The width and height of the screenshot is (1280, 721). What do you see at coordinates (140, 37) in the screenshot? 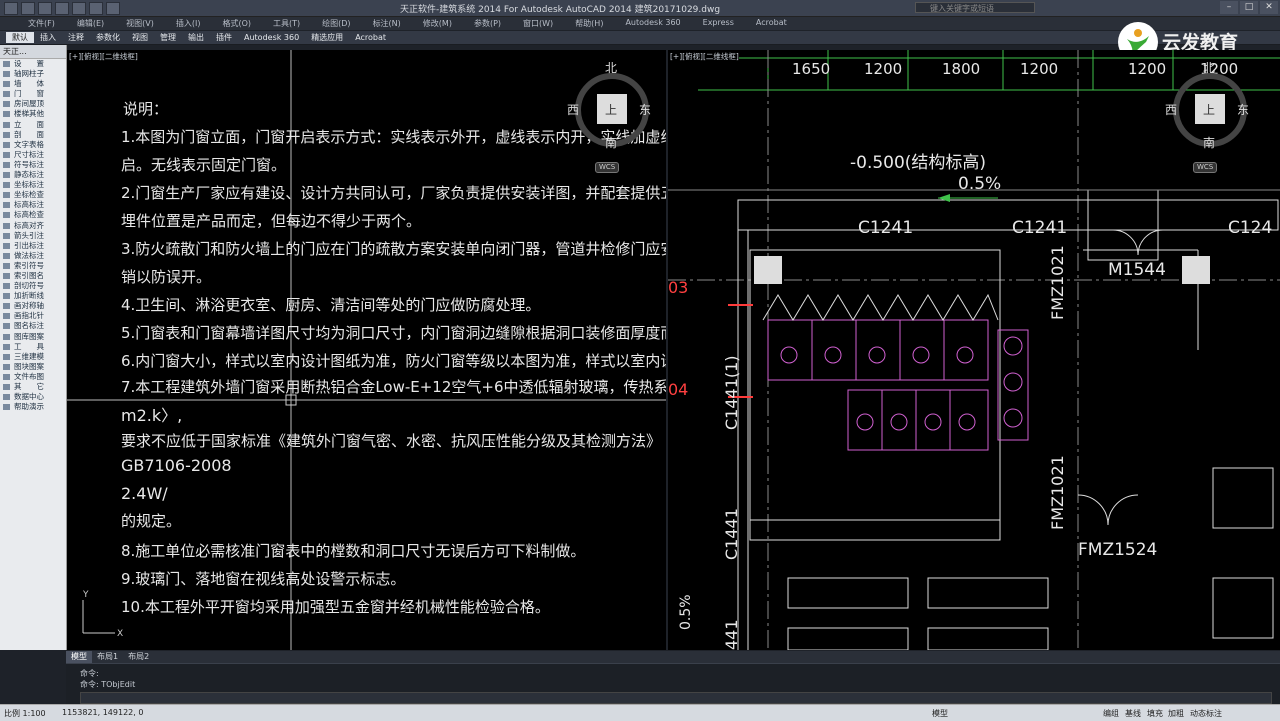
I see `ribbon-tab: 视图` at bounding box center [140, 37].